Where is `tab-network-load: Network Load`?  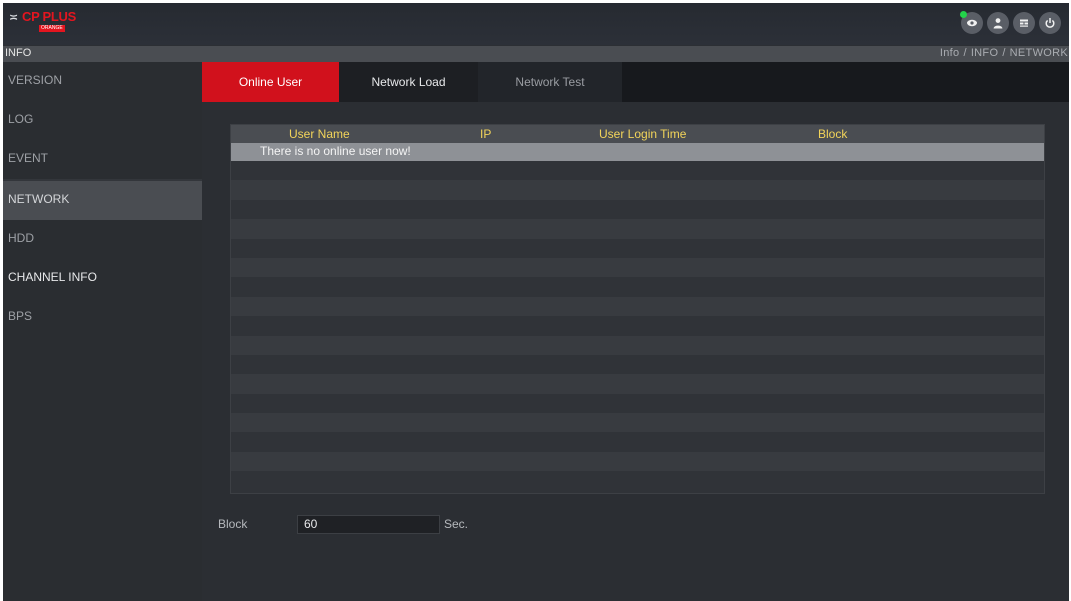 tab-network-load: Network Load is located at coordinates (408, 82).